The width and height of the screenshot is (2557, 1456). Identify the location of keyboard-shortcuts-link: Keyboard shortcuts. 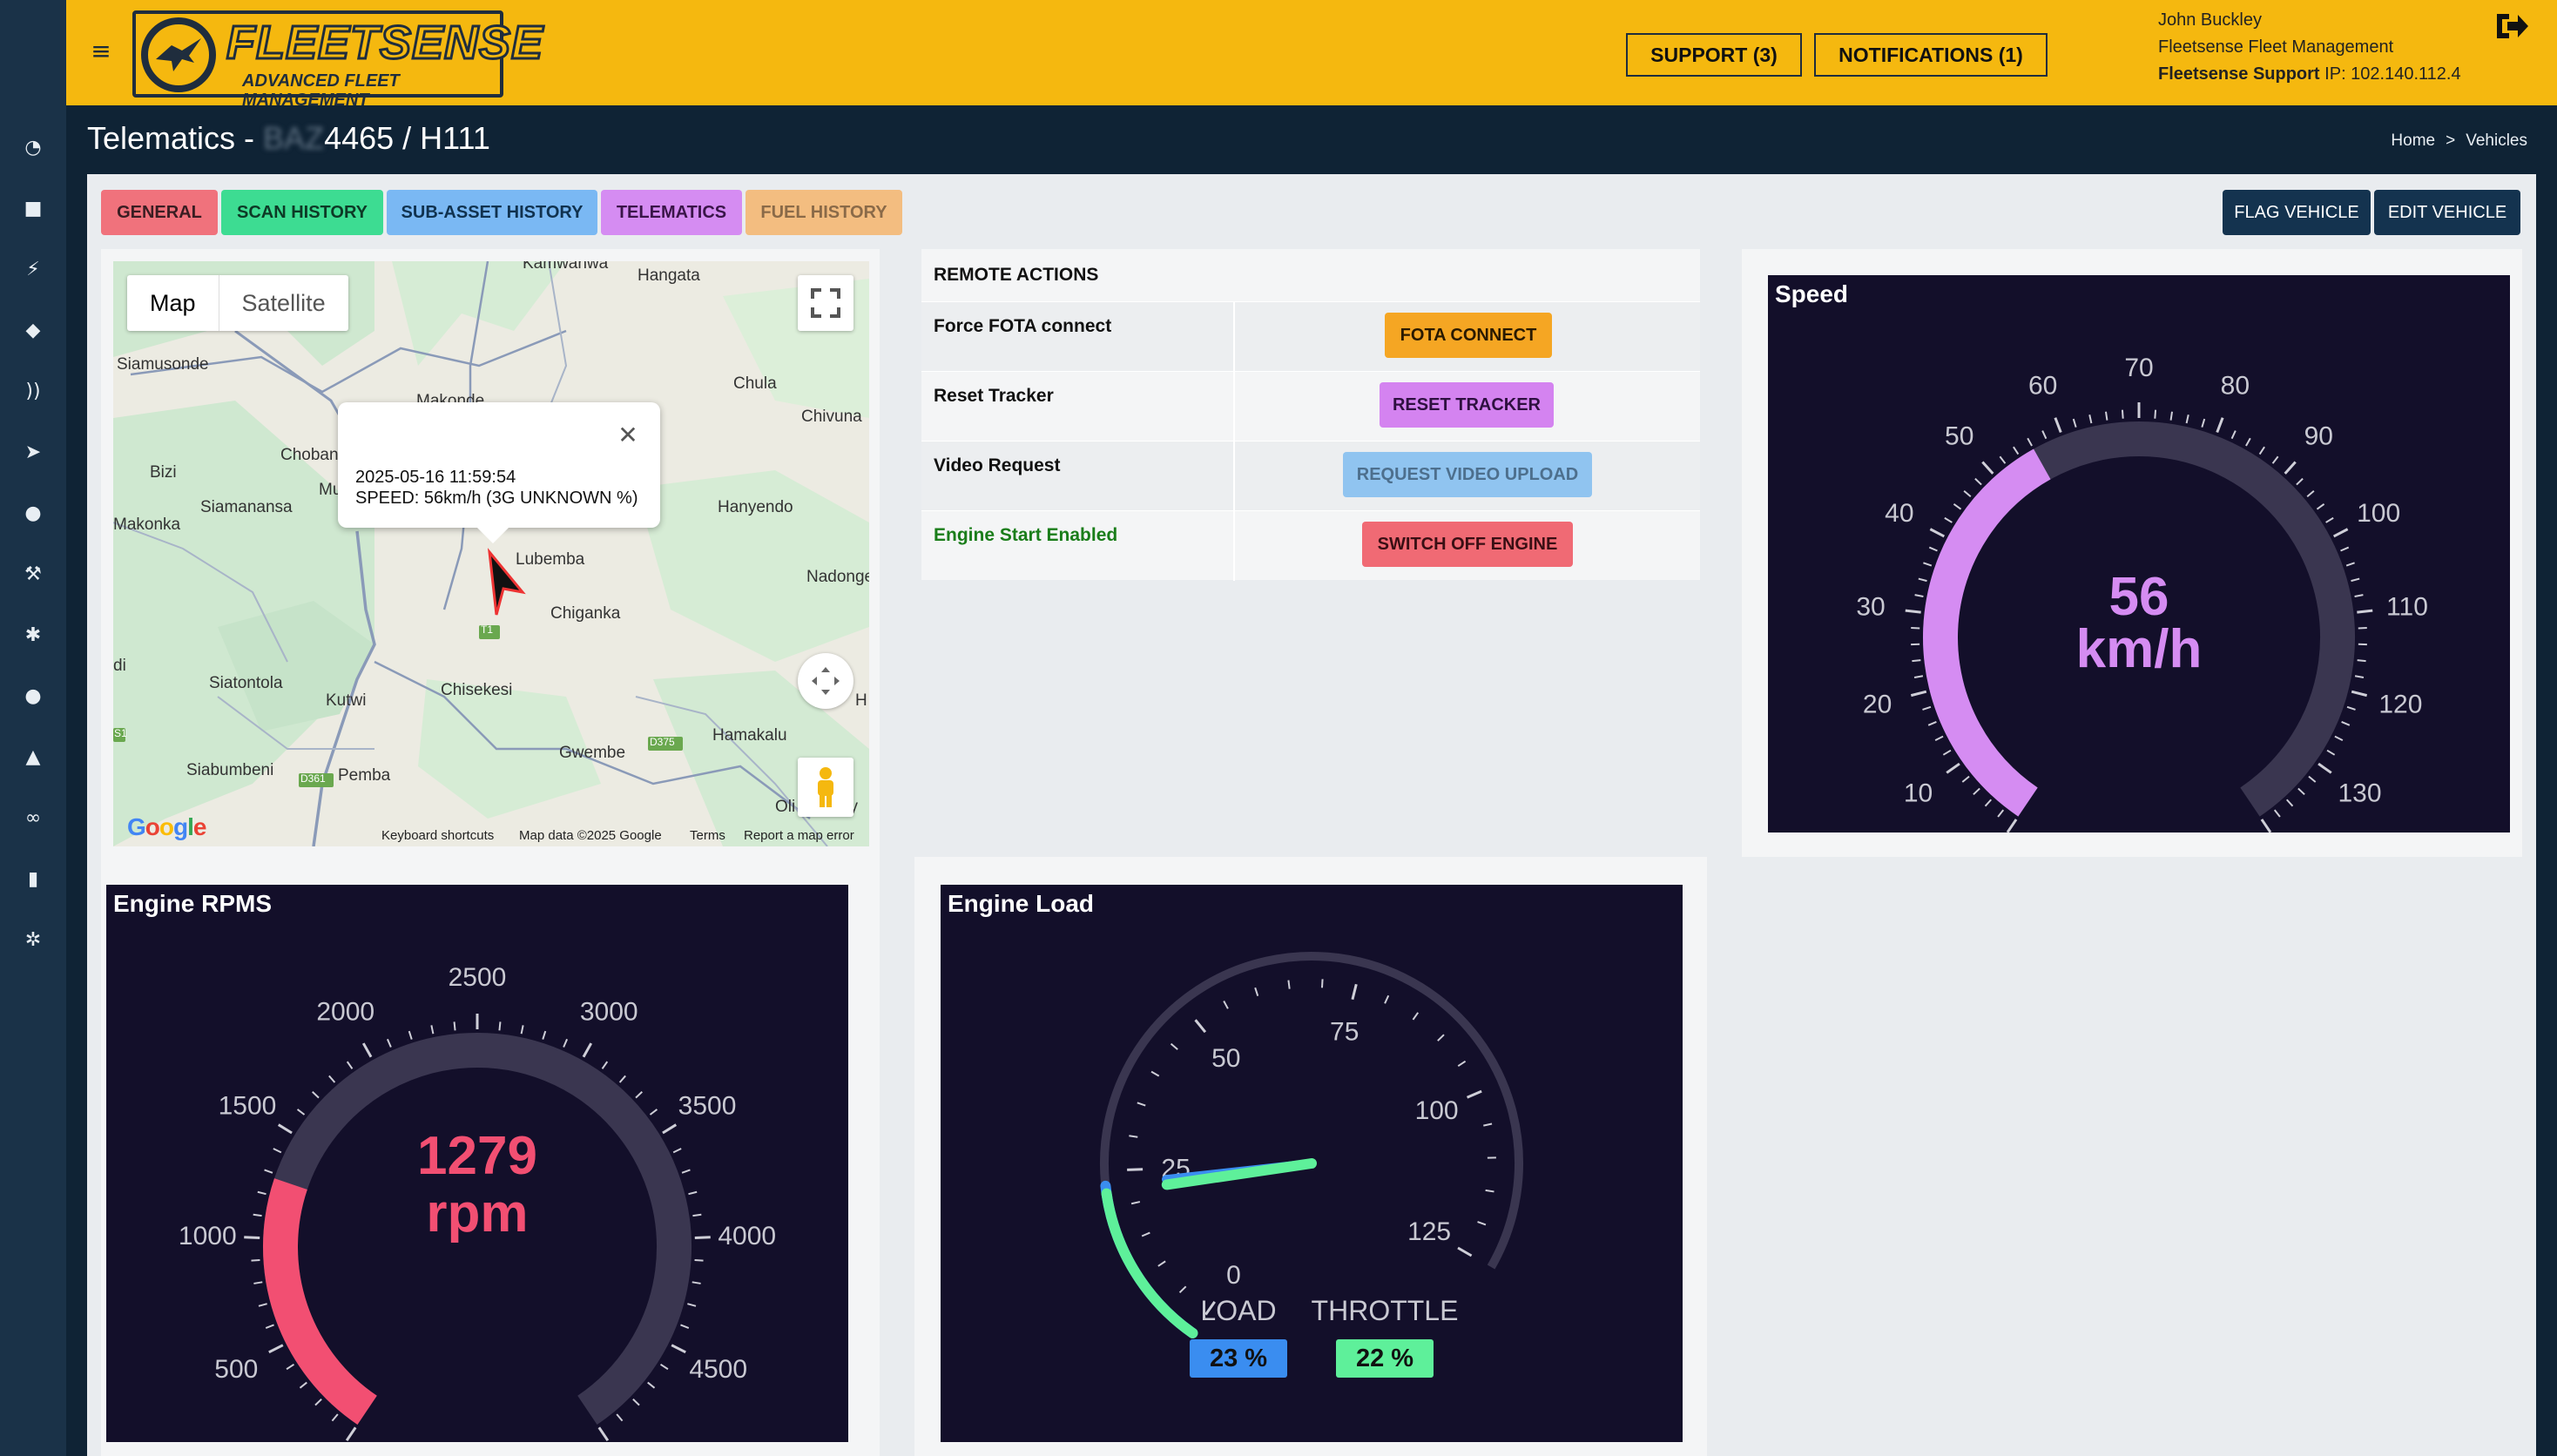
(437, 835).